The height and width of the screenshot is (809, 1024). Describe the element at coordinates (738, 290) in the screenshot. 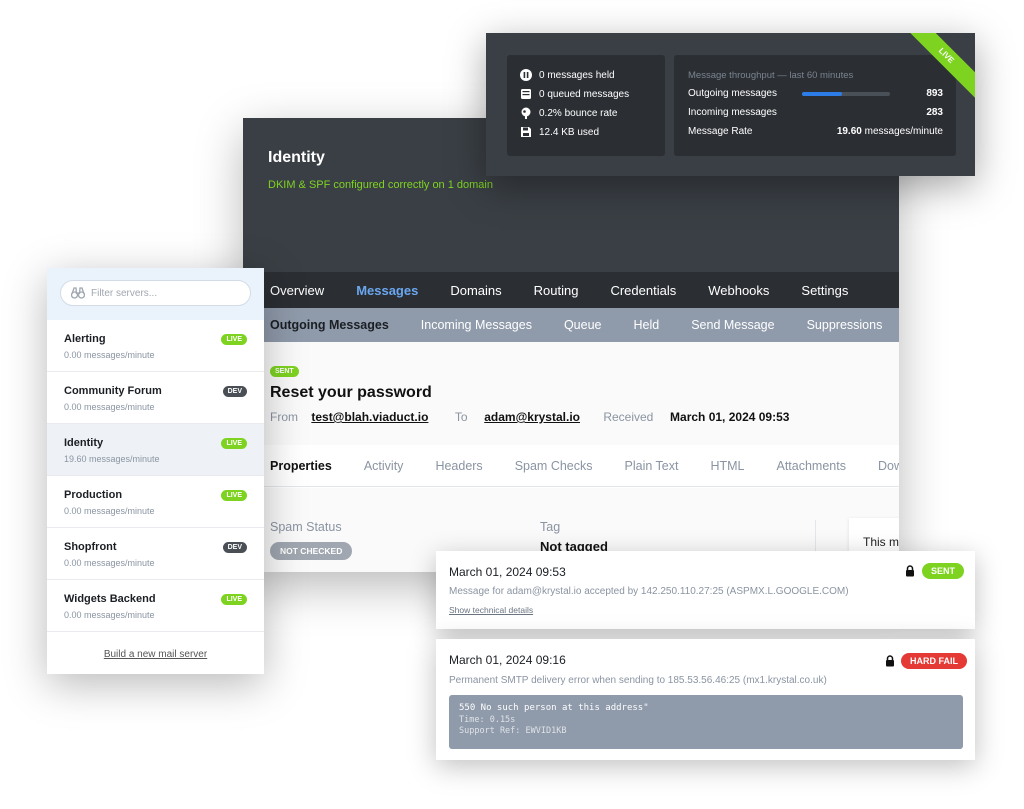

I see `nav-webhooks: Webhooks` at that location.